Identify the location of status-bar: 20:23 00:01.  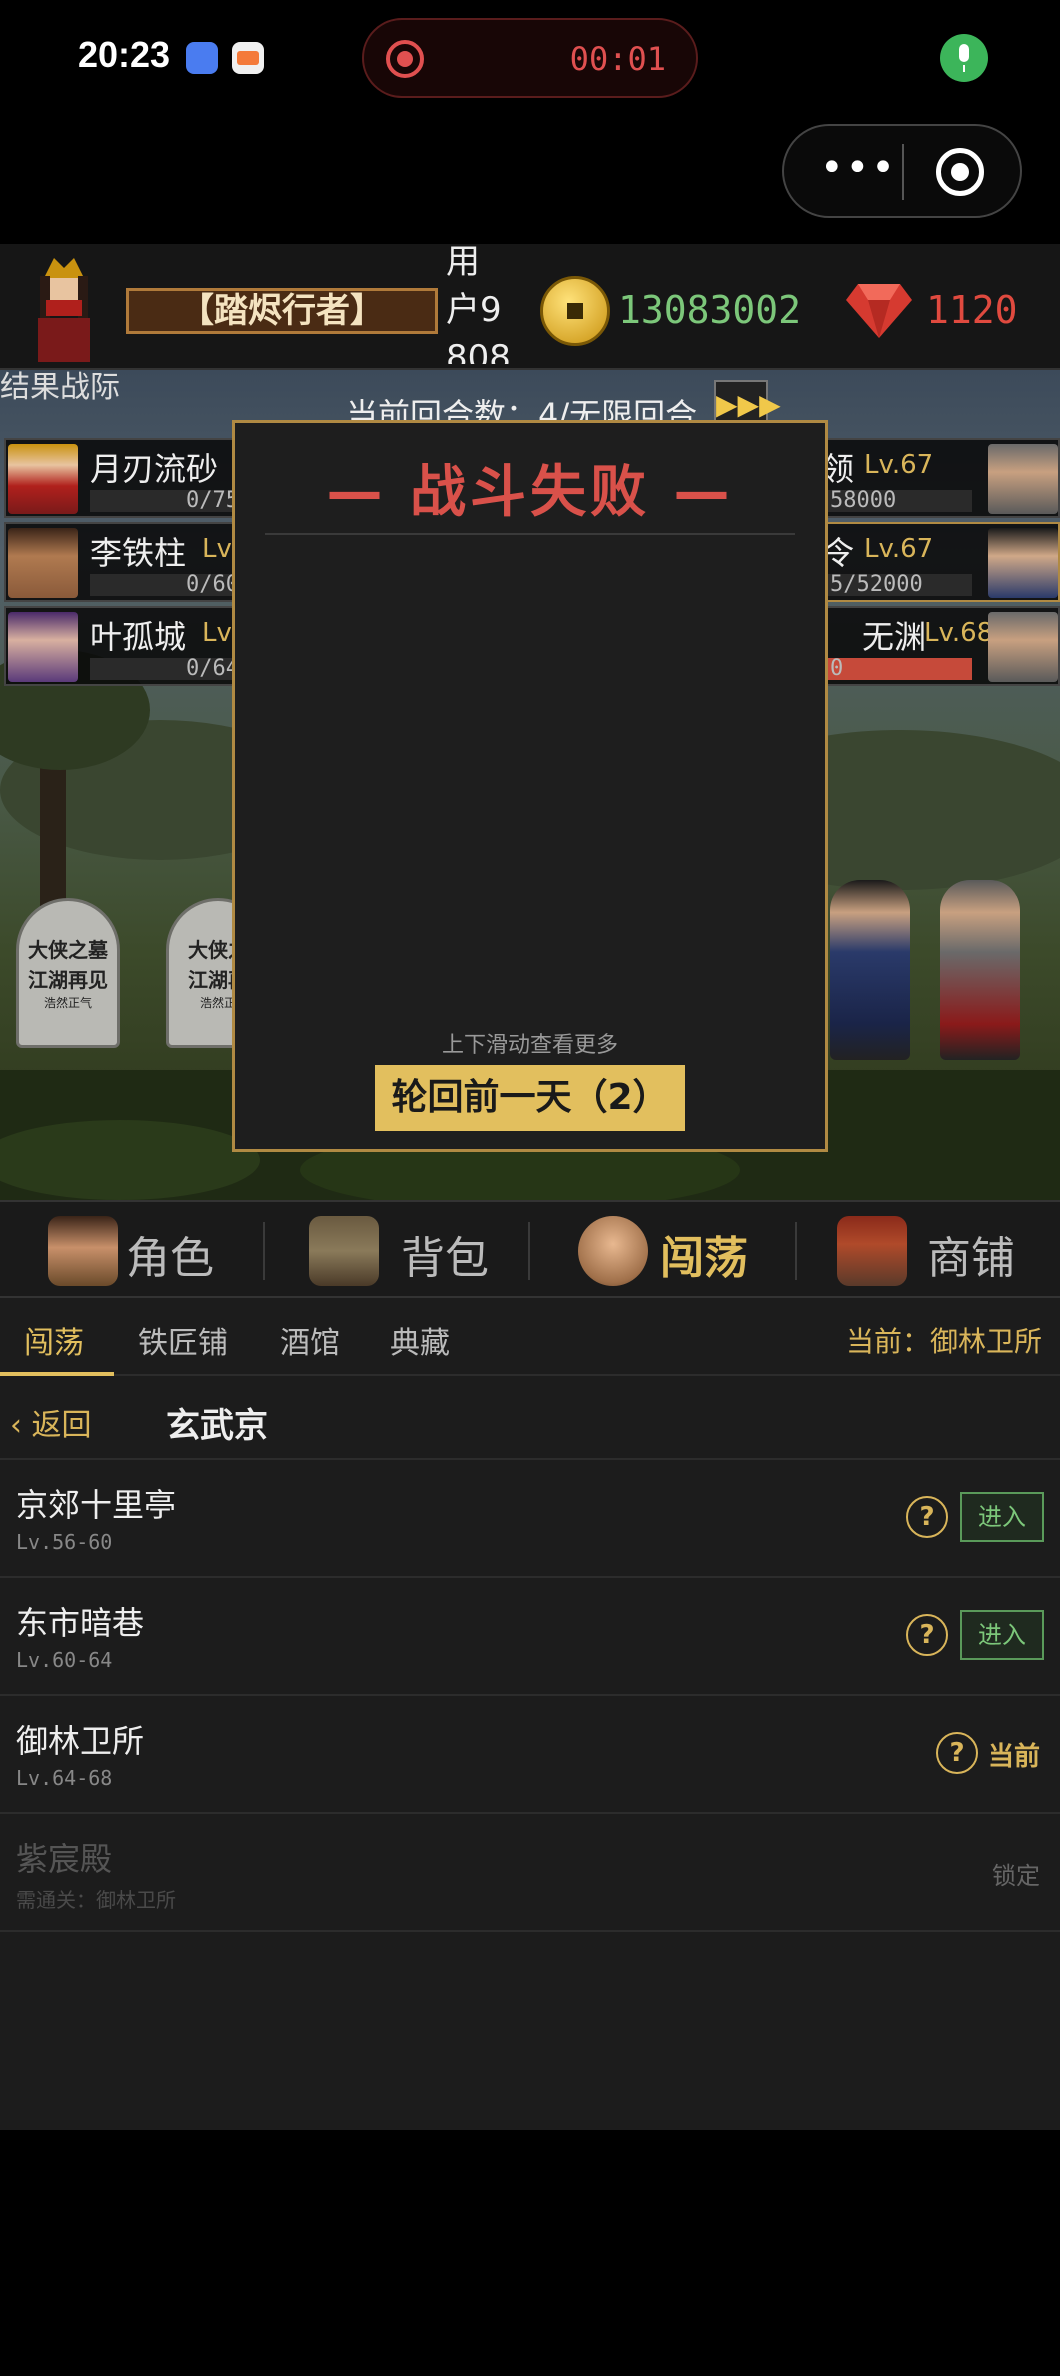
(530, 57).